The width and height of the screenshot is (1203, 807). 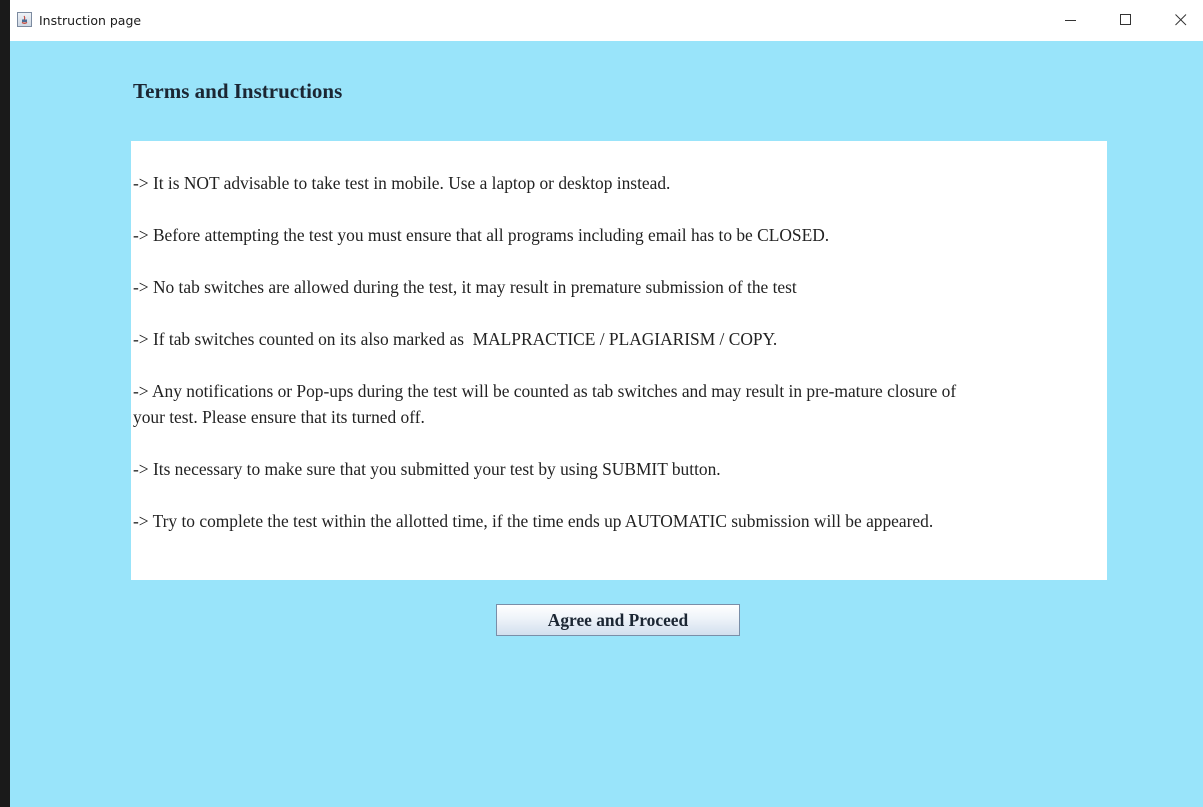 I want to click on maximize-button, so click(x=1126, y=20).